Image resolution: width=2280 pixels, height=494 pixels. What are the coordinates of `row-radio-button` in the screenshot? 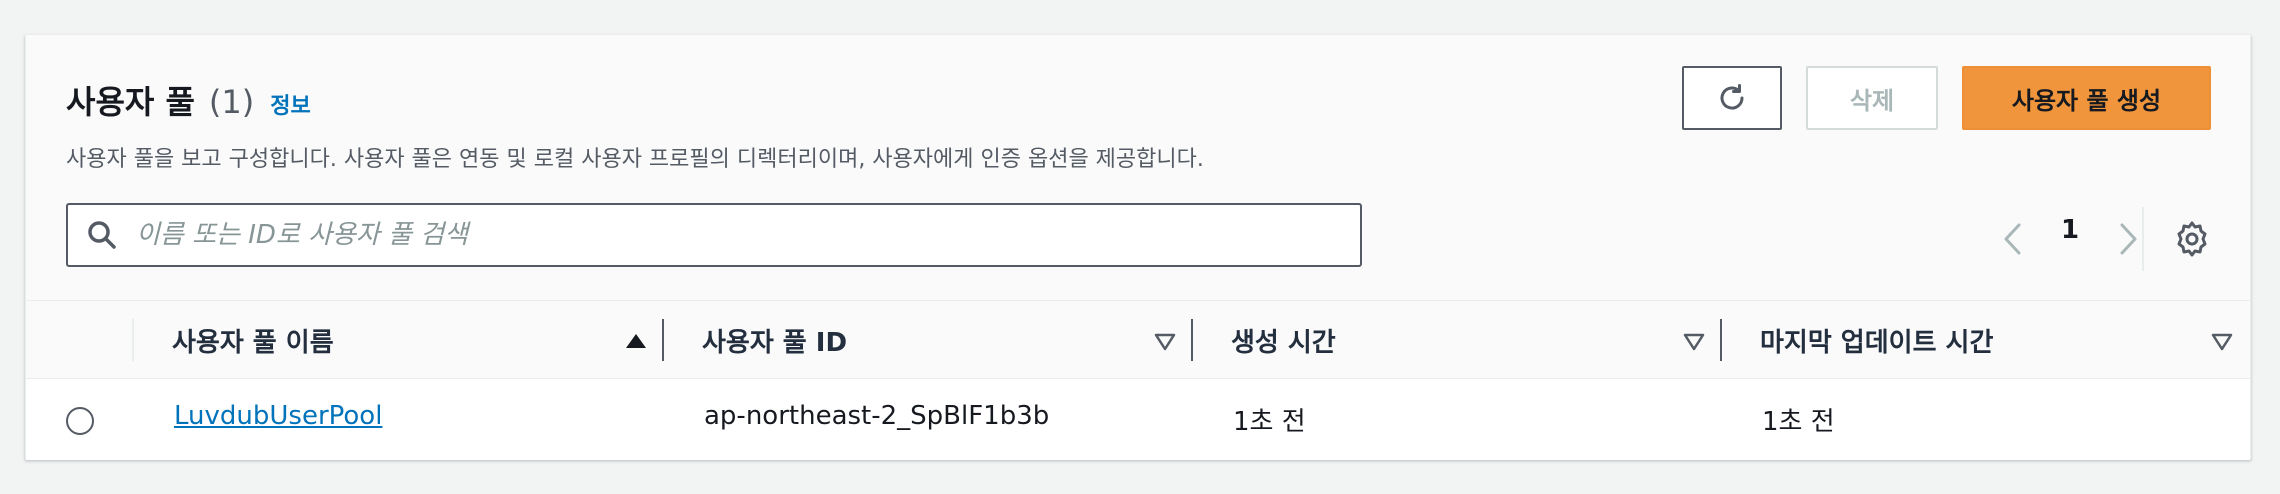 It's located at (80, 421).